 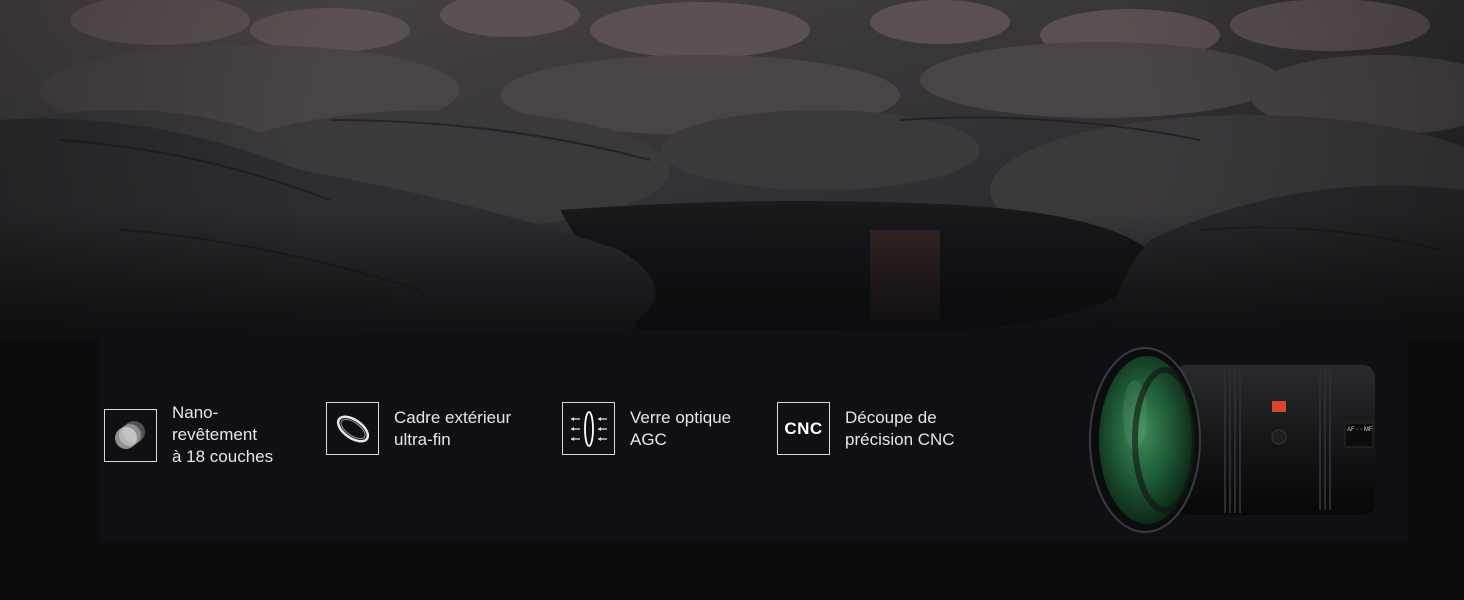 I want to click on feature-label: Verre optique AGC, so click(x=681, y=428).